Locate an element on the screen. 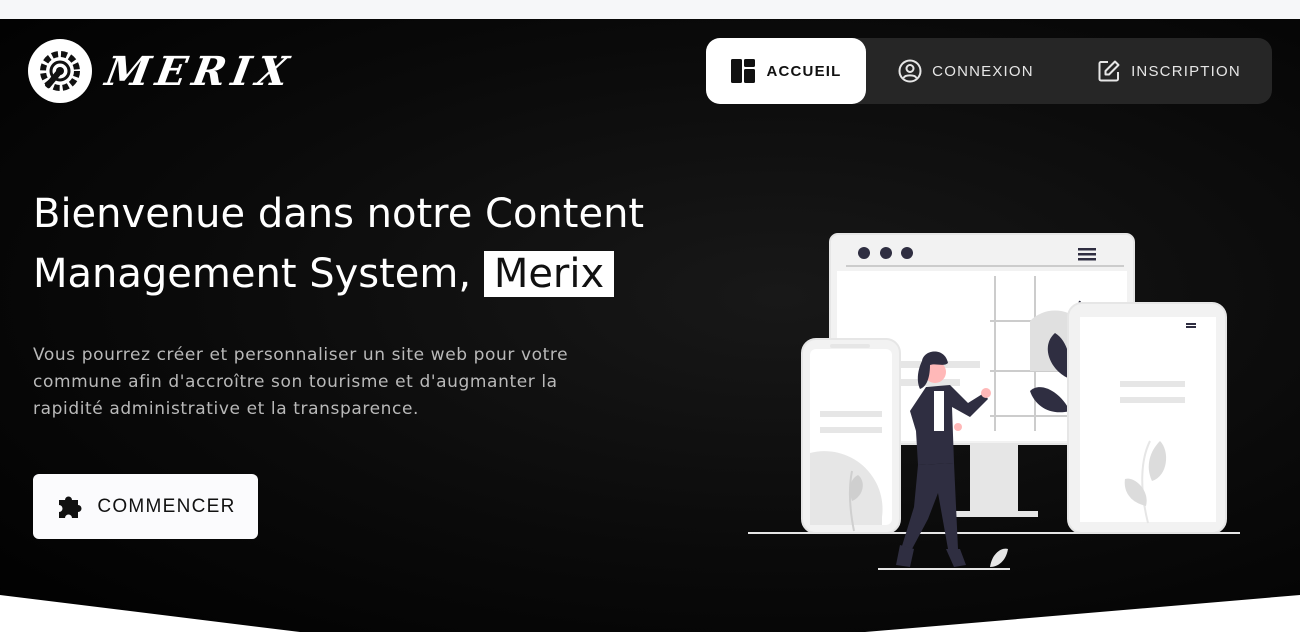  nav-item-accueil: ACCUEIL is located at coordinates (786, 71).